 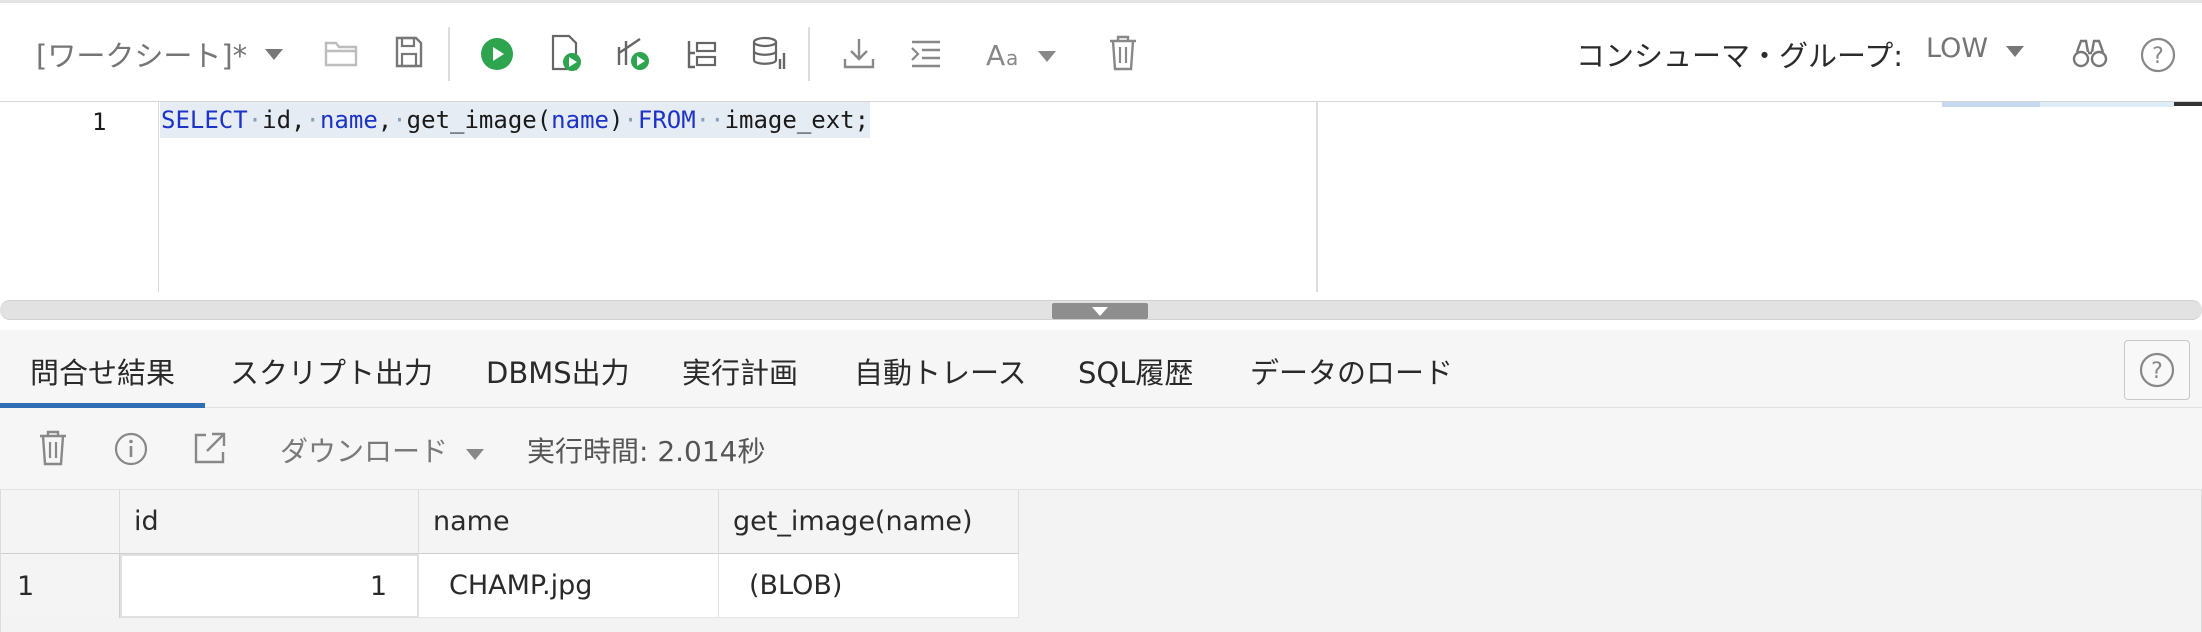 What do you see at coordinates (2090, 53) in the screenshot?
I see `find-icon` at bounding box center [2090, 53].